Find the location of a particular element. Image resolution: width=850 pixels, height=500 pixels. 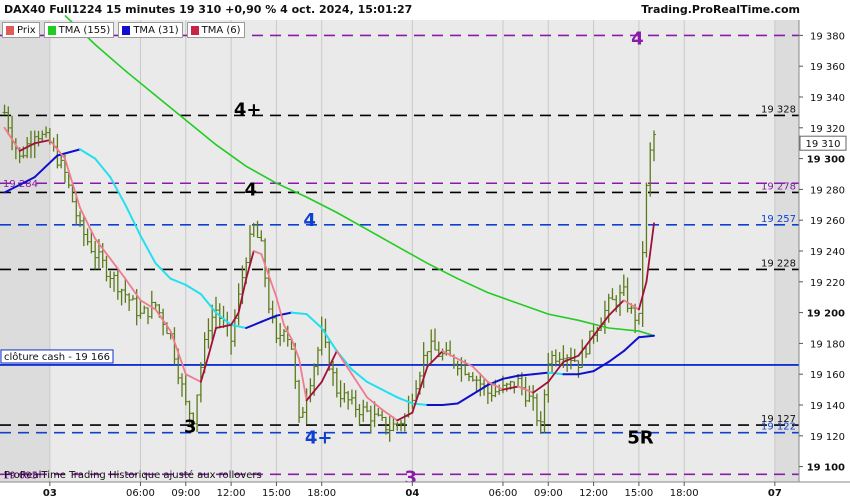

price-swatch is located at coordinates (10, 30).